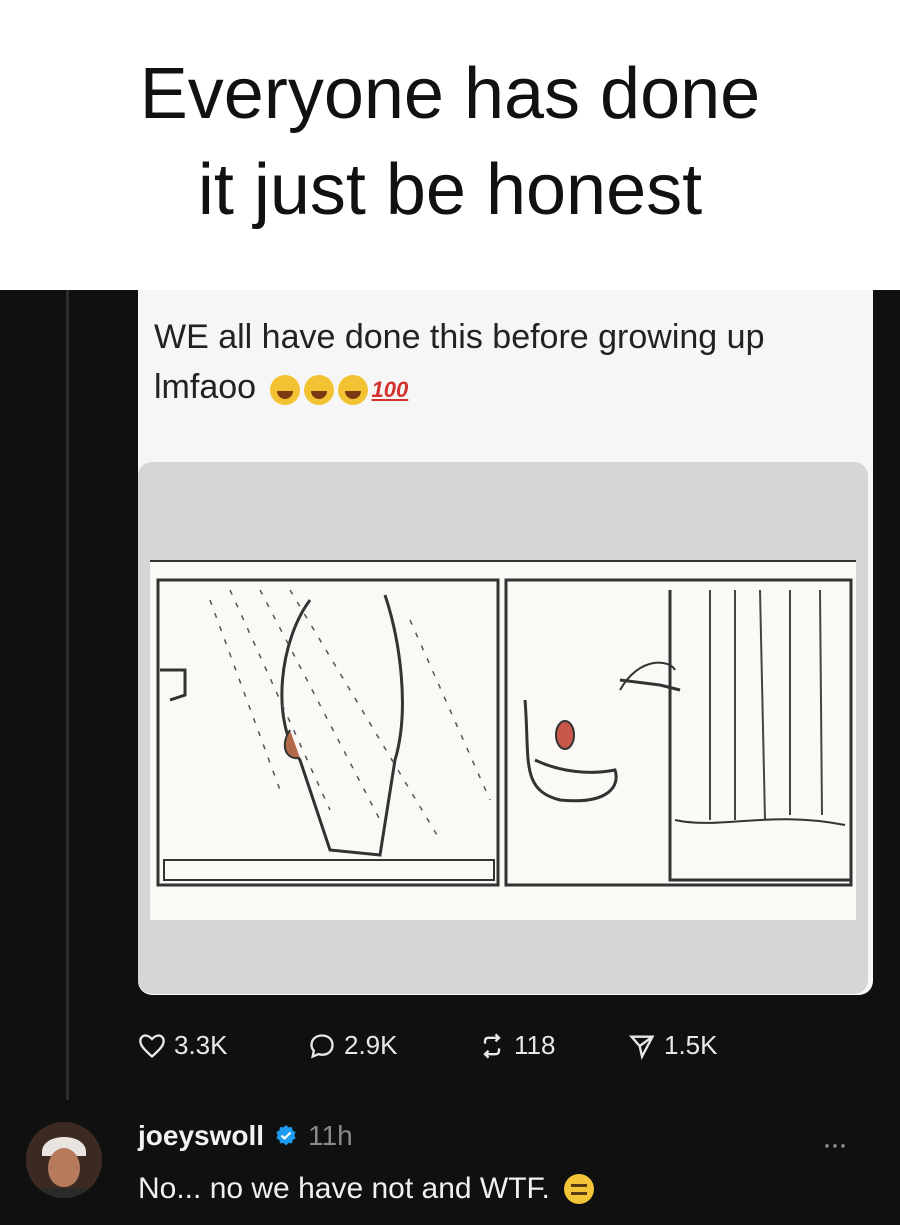 This screenshot has height=1225, width=900. Describe the element at coordinates (330, 1135) in the screenshot. I see `timestamp: 11h` at that location.